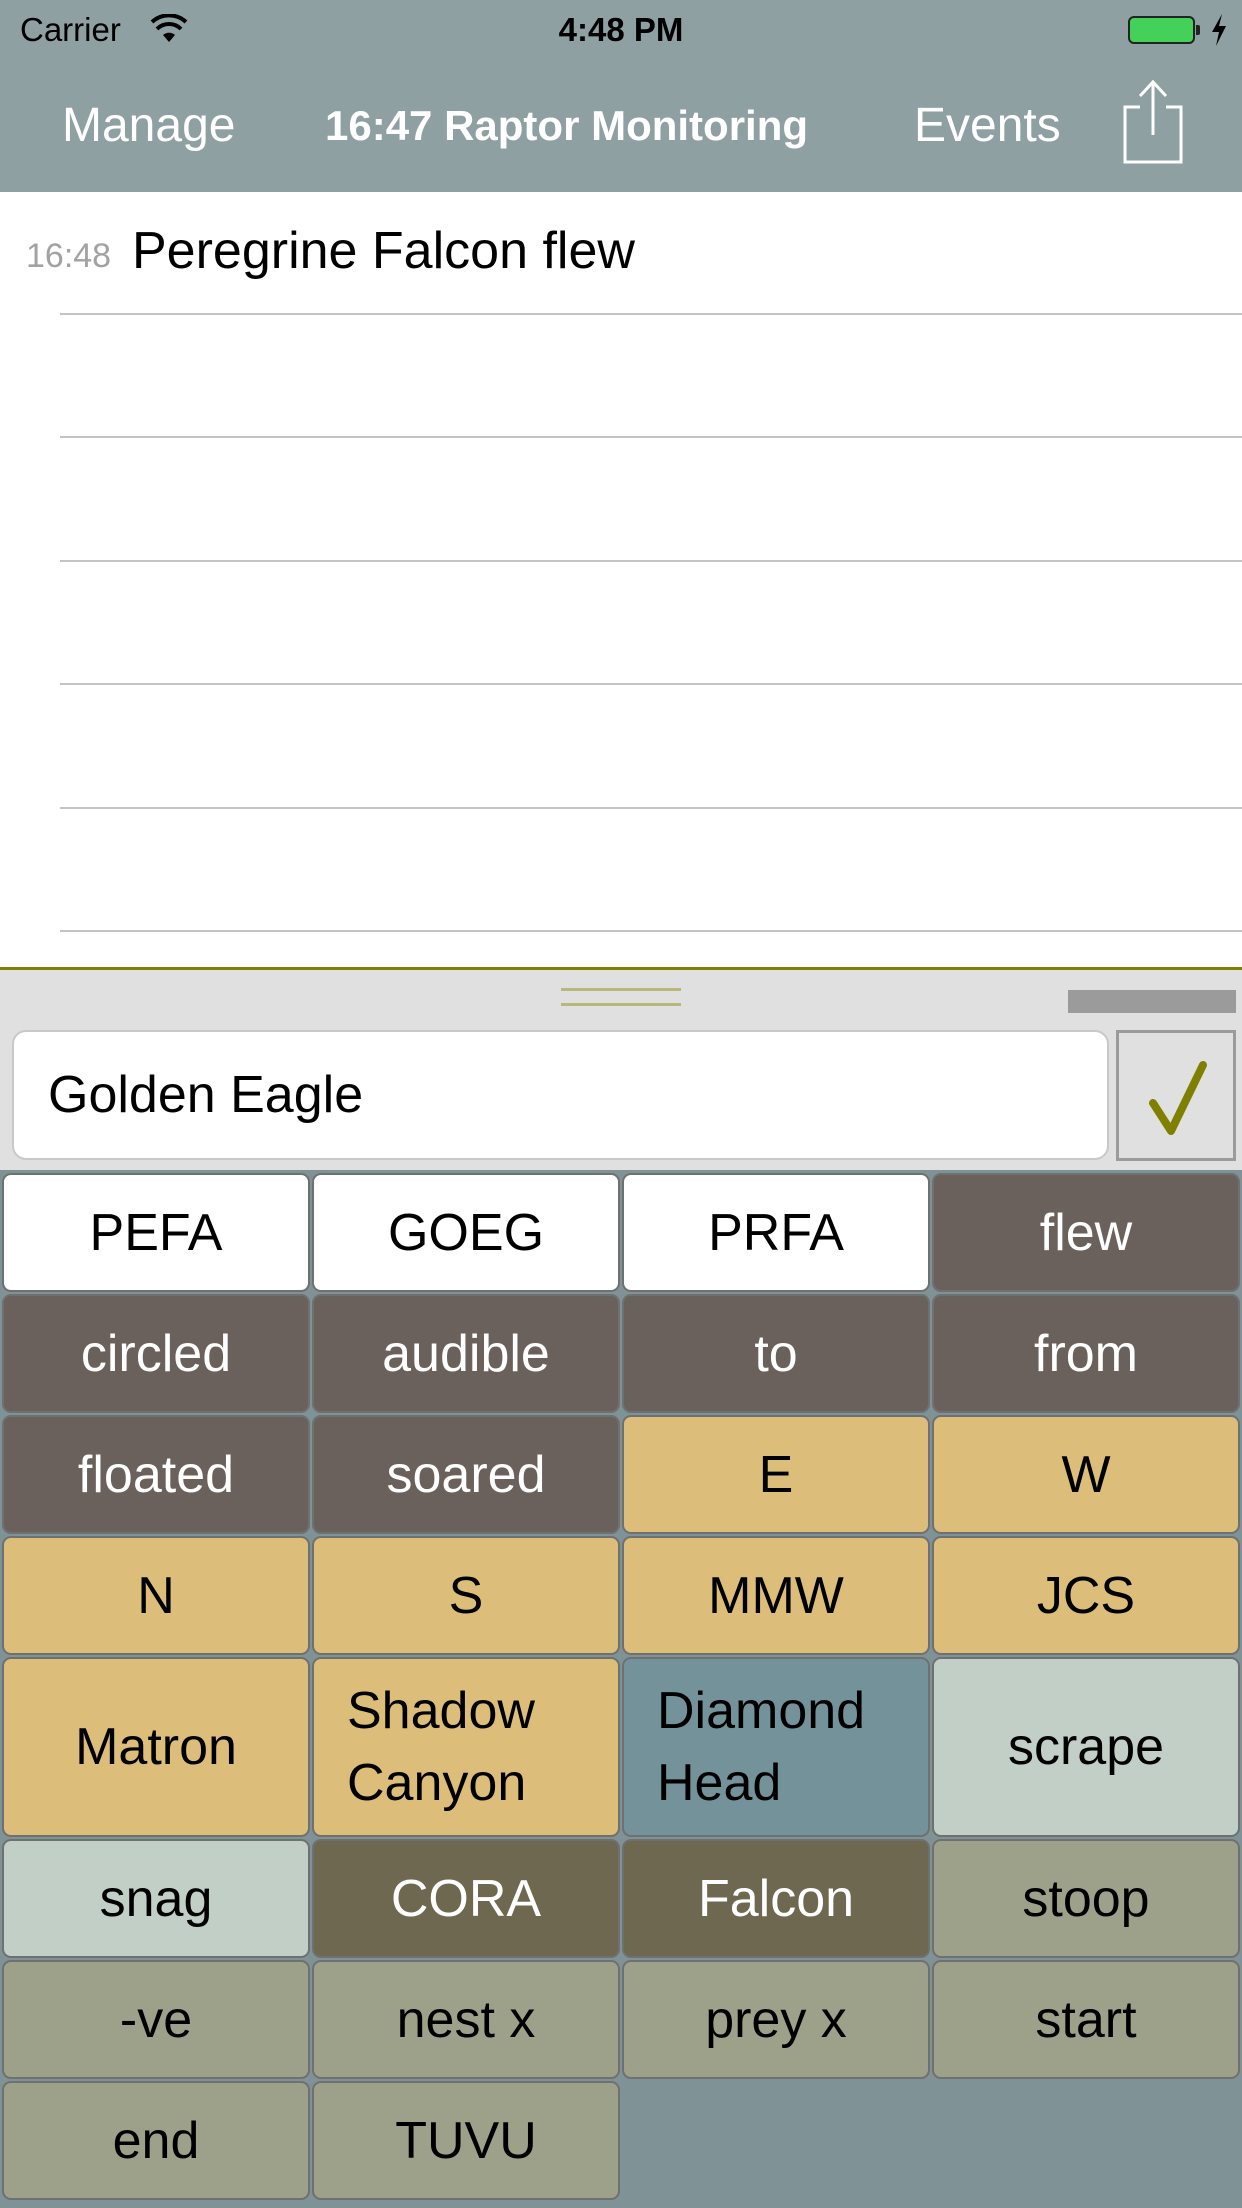  I want to click on phrase-button-label: PEFA, so click(156, 1232).